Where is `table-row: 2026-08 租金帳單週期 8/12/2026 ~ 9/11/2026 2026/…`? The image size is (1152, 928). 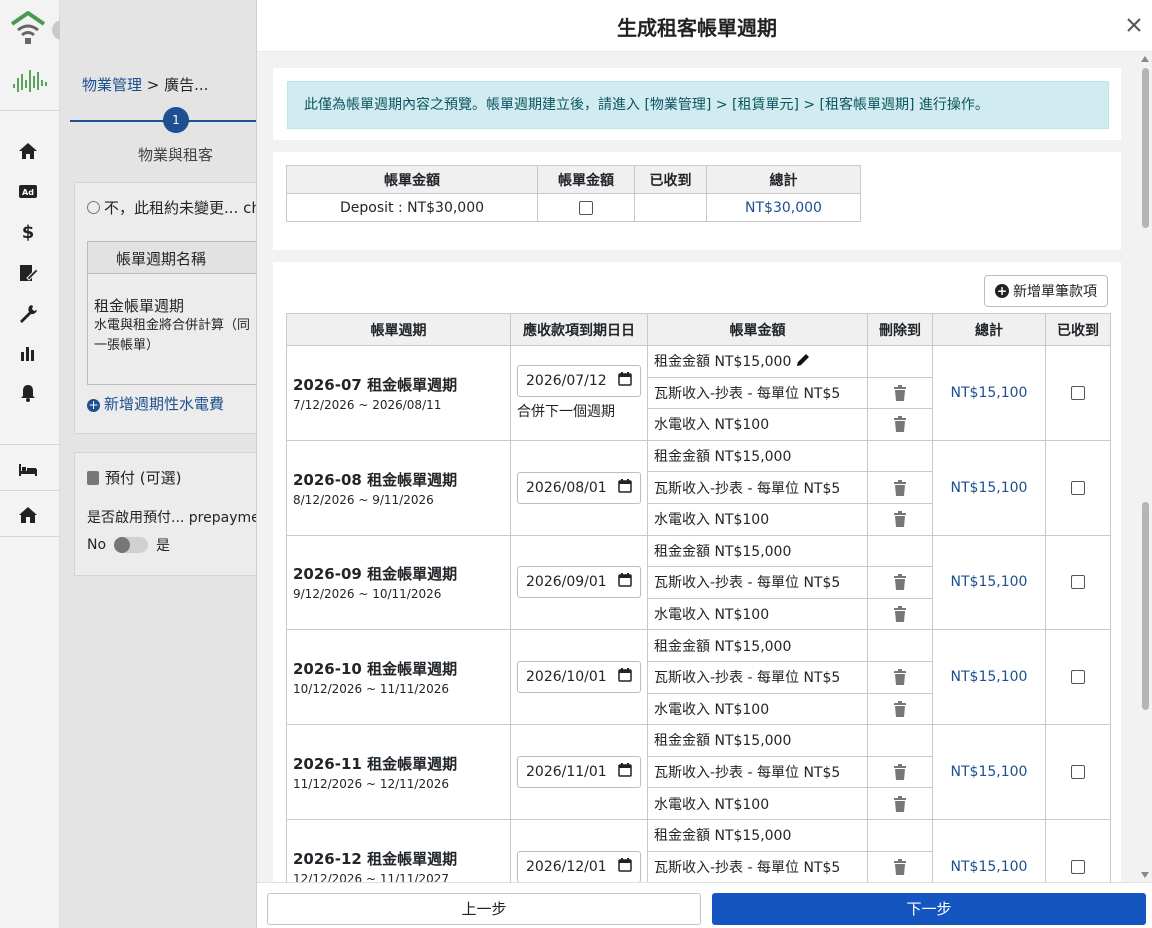
table-row: 2026-08 租金帳單週期 8/12/2026 ~ 9/11/2026 2026/… is located at coordinates (698, 487).